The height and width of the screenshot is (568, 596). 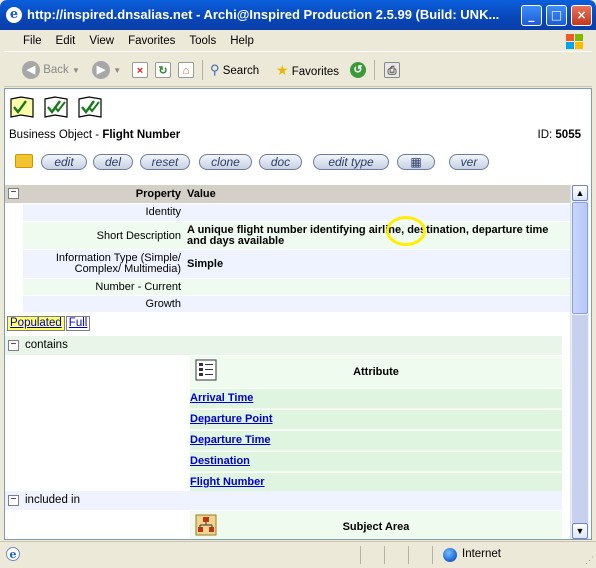 I want to click on property-label: Number - Current, so click(x=138, y=287).